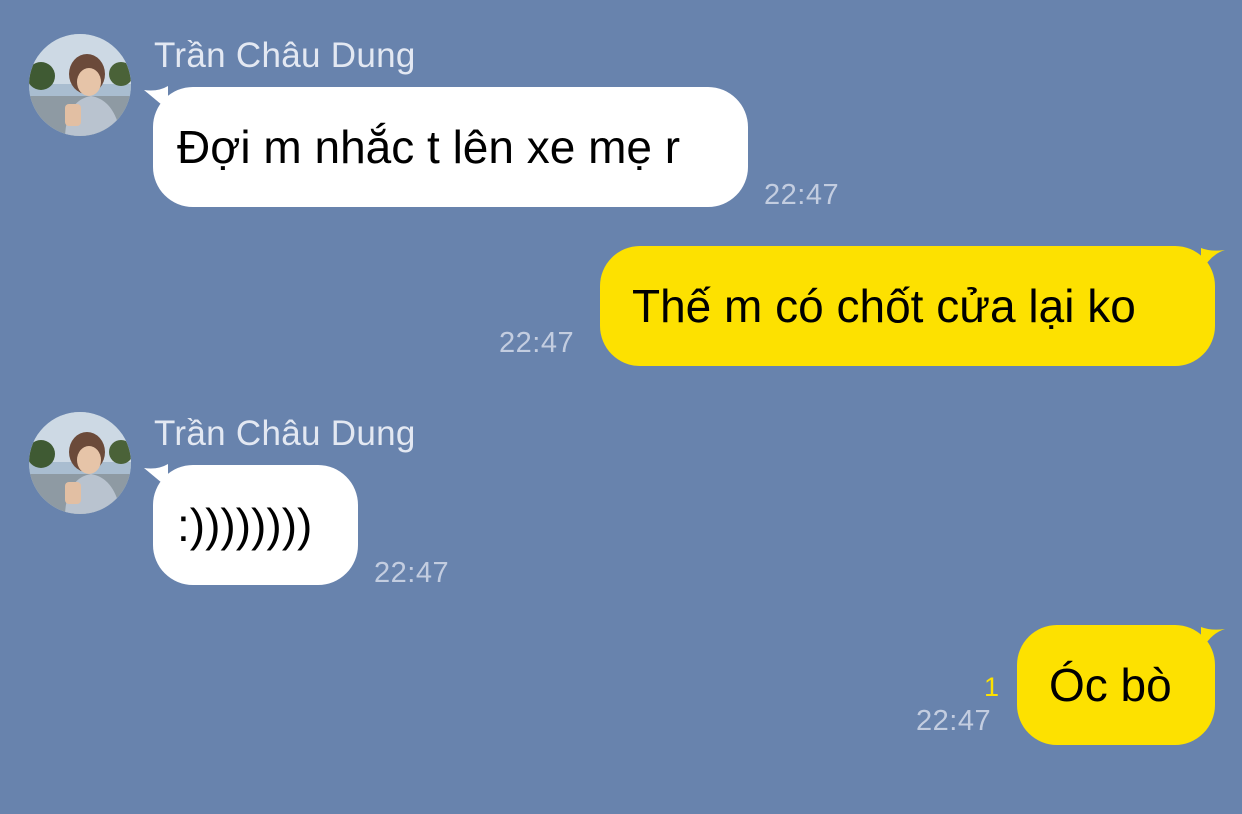 The image size is (1242, 814). I want to click on message-text: Đợi m nhắc t lên xe mẹ r, so click(429, 147).